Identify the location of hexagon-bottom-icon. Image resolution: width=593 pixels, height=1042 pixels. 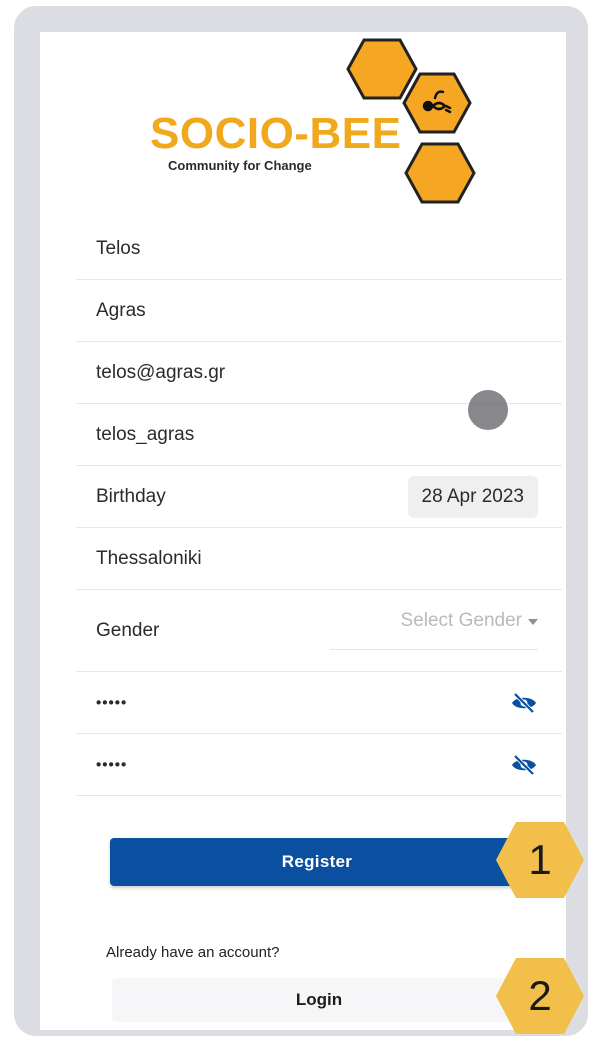
(440, 173).